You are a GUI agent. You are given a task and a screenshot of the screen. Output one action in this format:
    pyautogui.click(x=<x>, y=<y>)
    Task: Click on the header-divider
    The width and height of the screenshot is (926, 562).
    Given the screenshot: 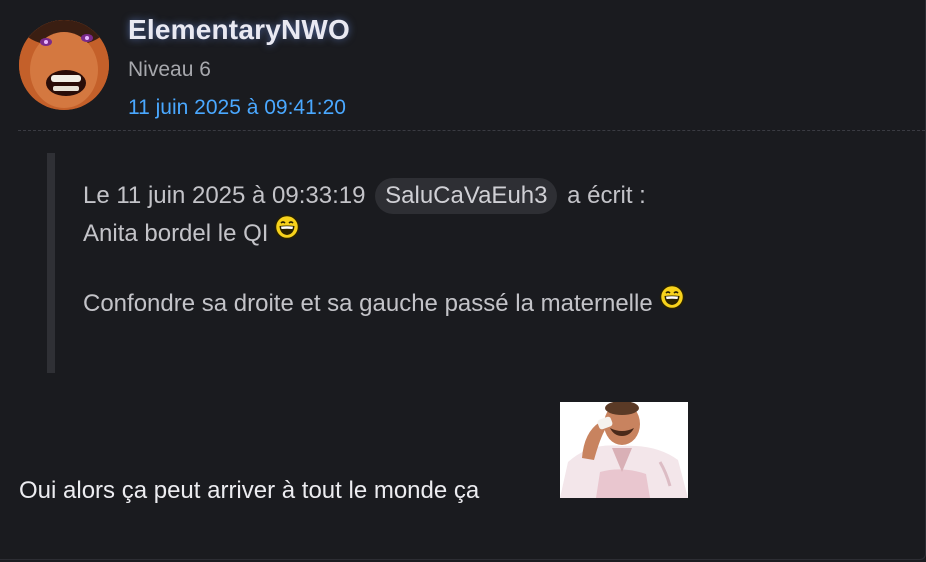 What is the action you would take?
    pyautogui.click(x=471, y=130)
    